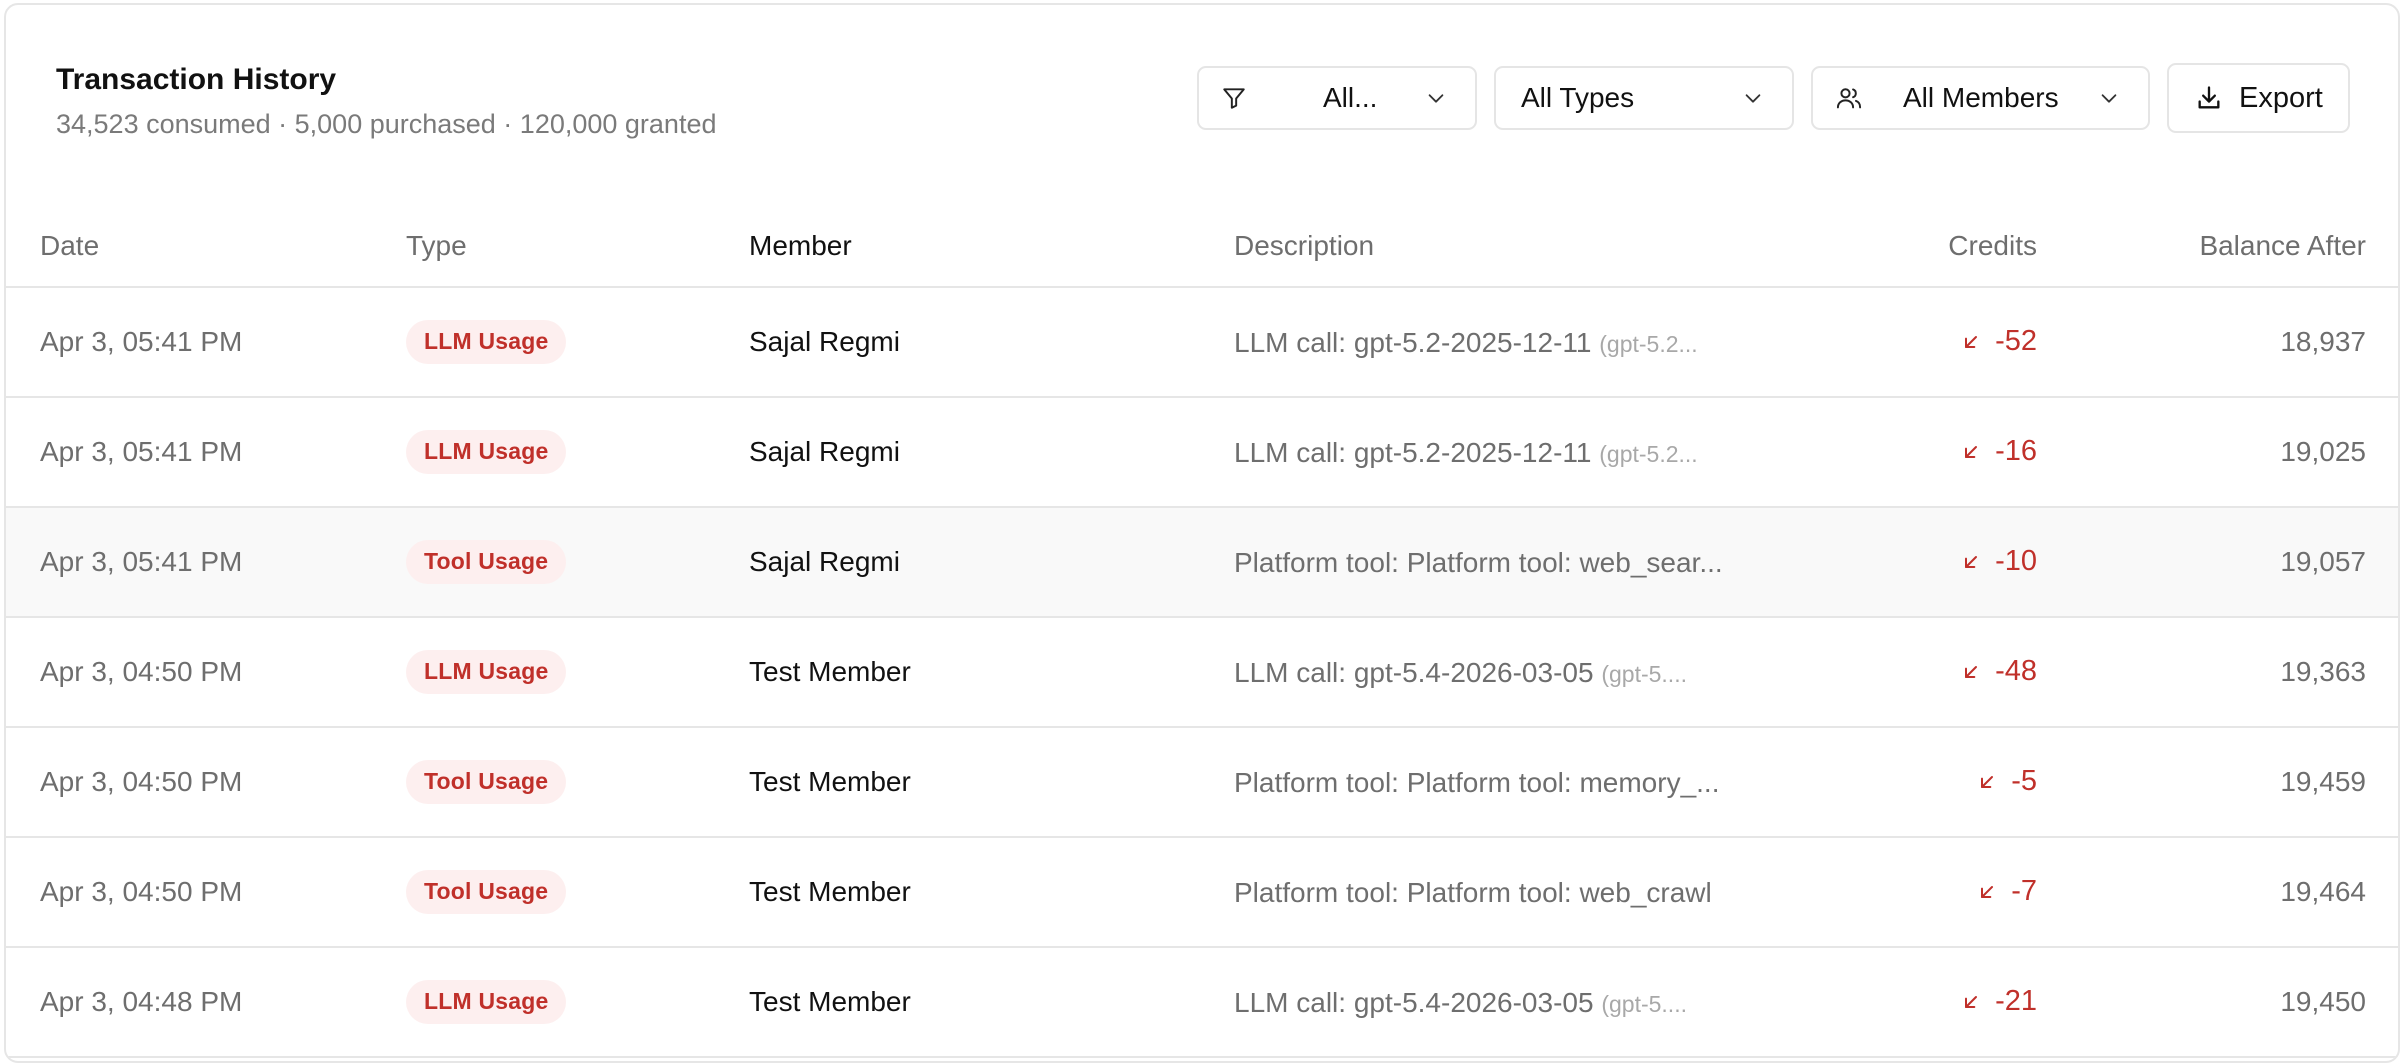  What do you see at coordinates (1578, 97) in the screenshot?
I see `type-select-value: All Types` at bounding box center [1578, 97].